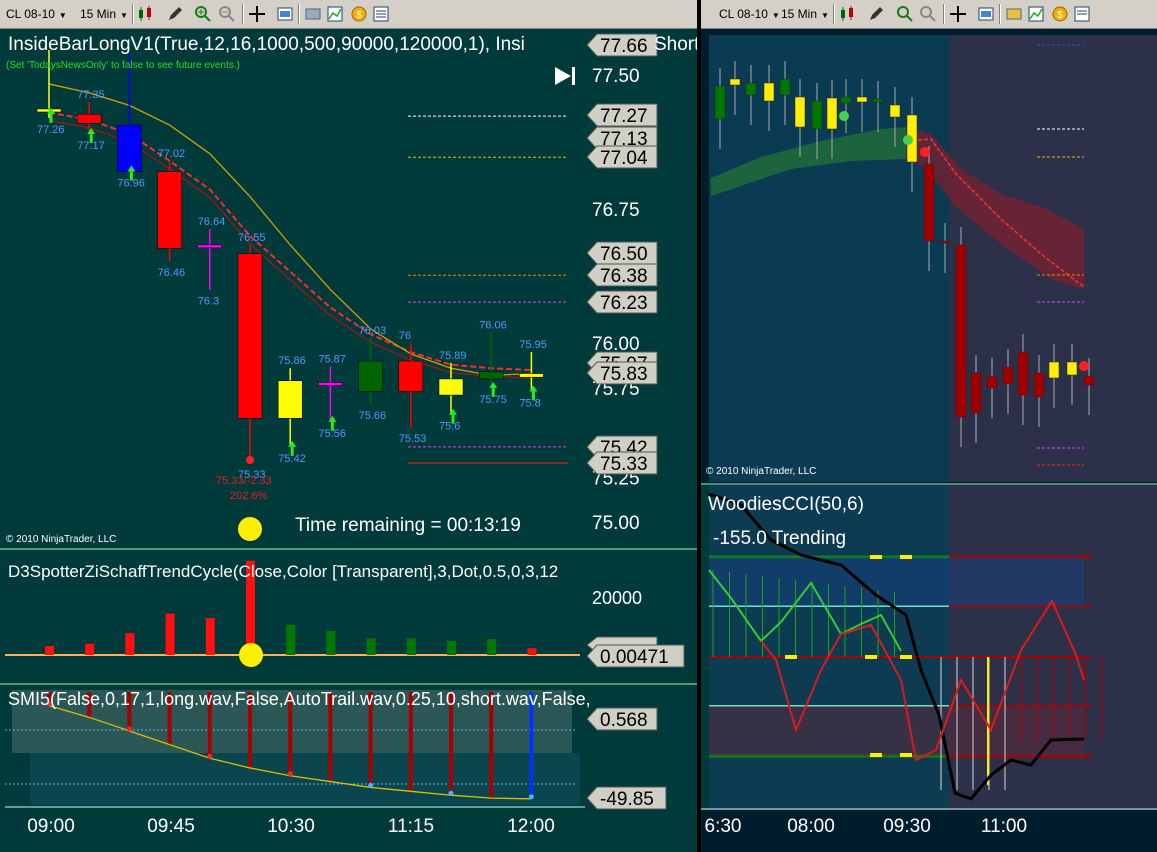 This screenshot has width=1157, height=852. I want to click on bar-low-label: 75.53, so click(413, 439).